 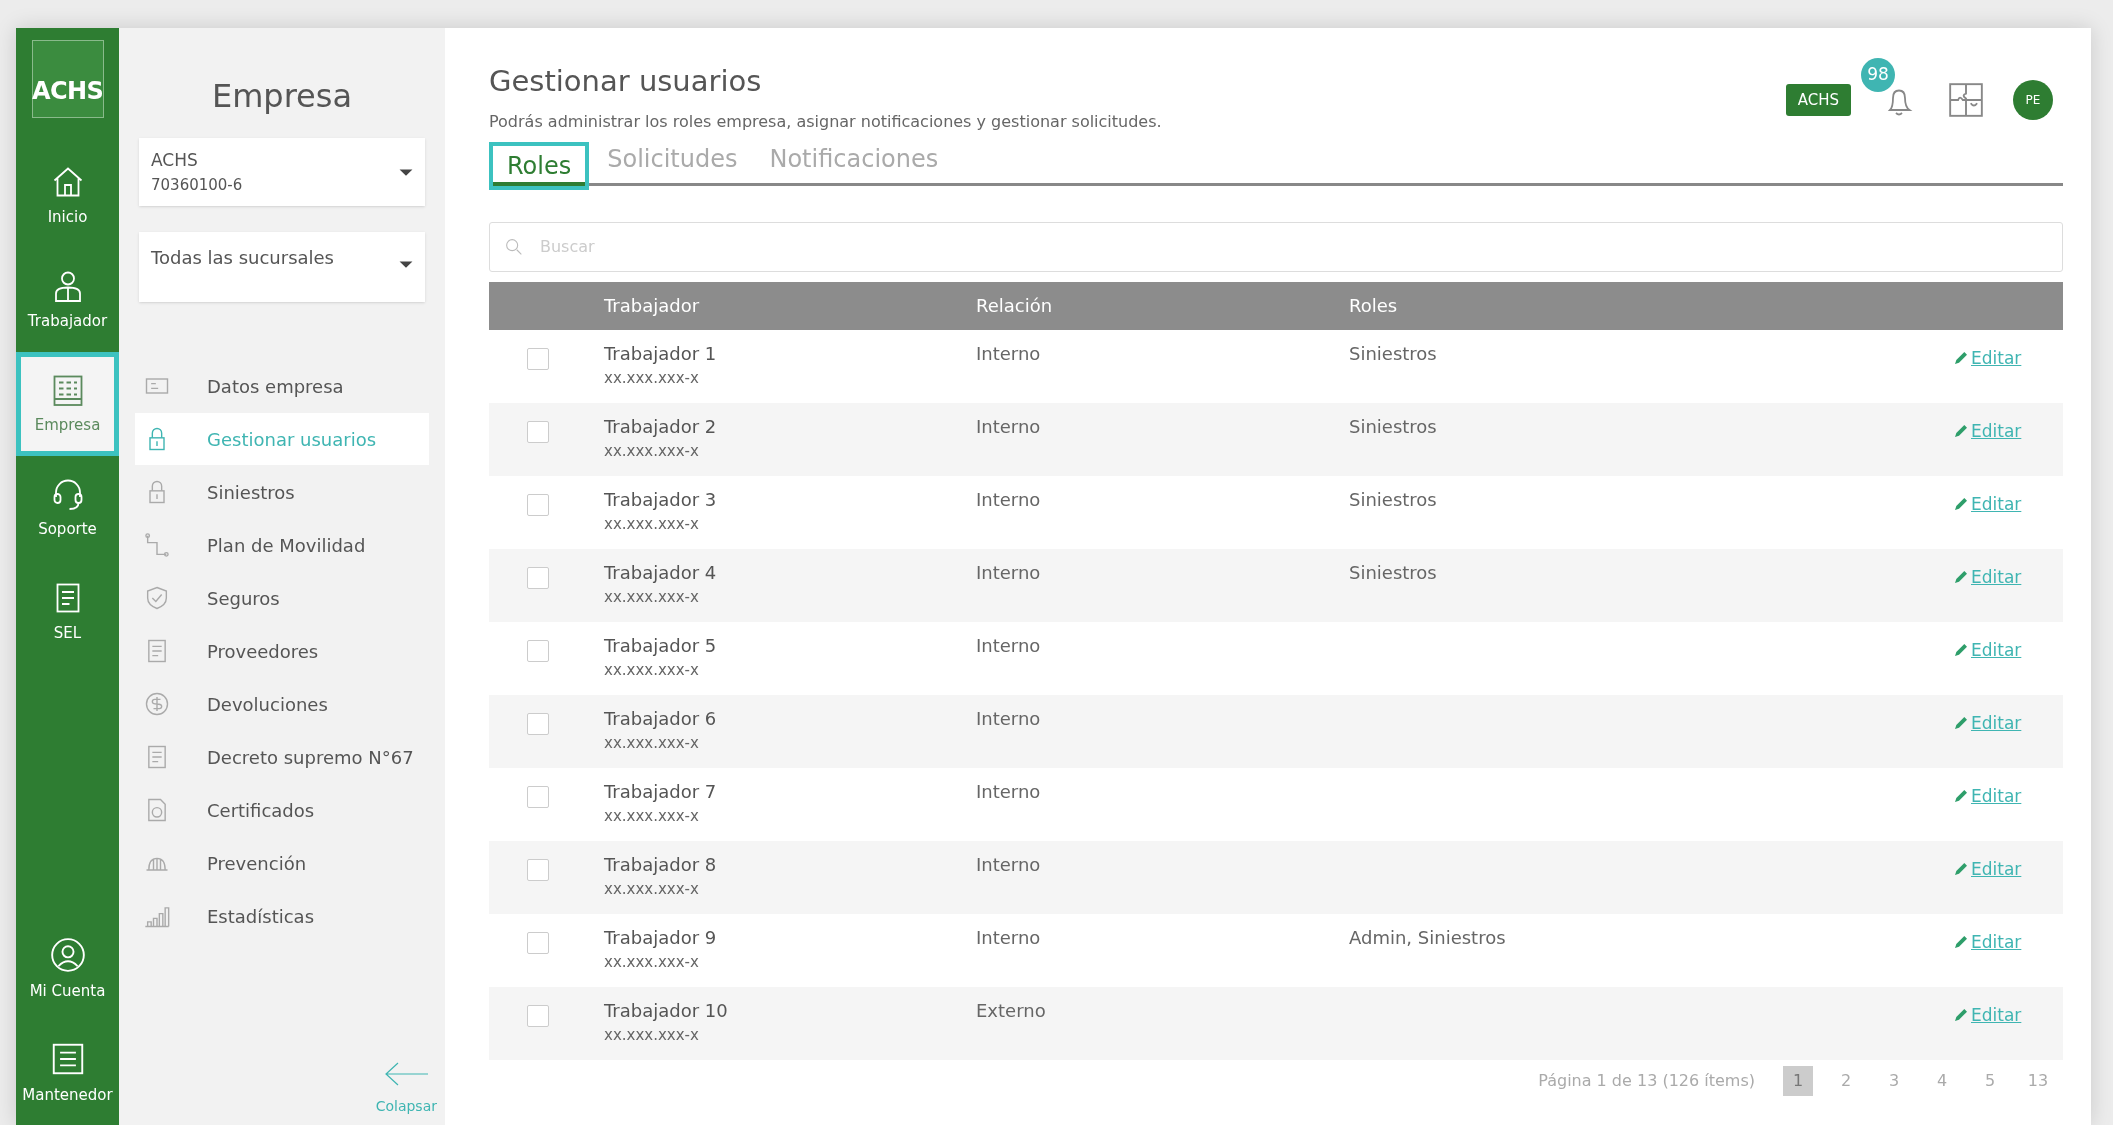 I want to click on worker-name: Trabajador 8, so click(x=661, y=864).